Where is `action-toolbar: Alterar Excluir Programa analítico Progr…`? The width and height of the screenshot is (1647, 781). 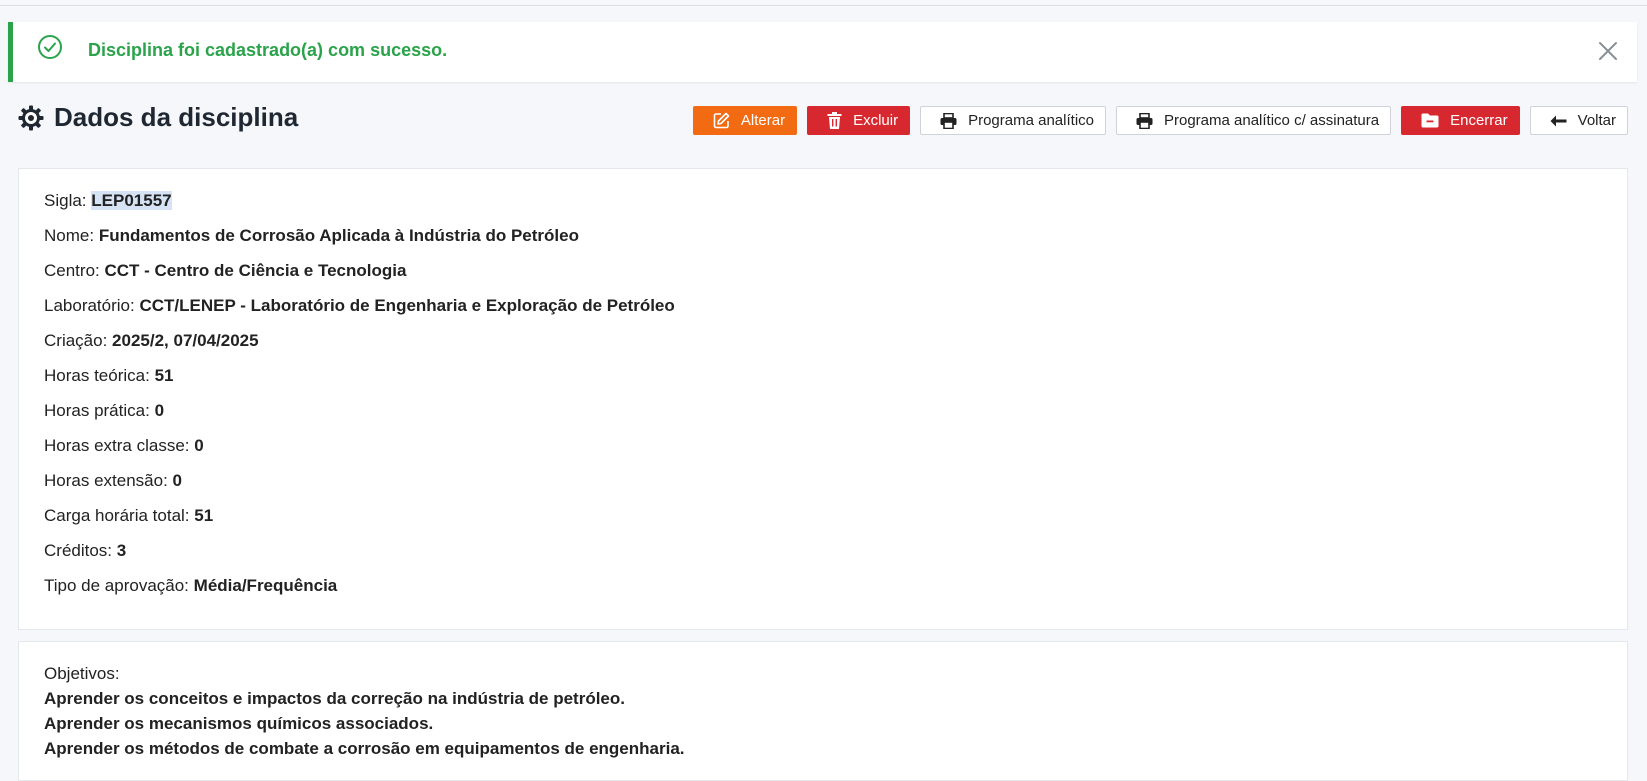
action-toolbar: Alterar Excluir Programa analítico Progr… is located at coordinates (1160, 120).